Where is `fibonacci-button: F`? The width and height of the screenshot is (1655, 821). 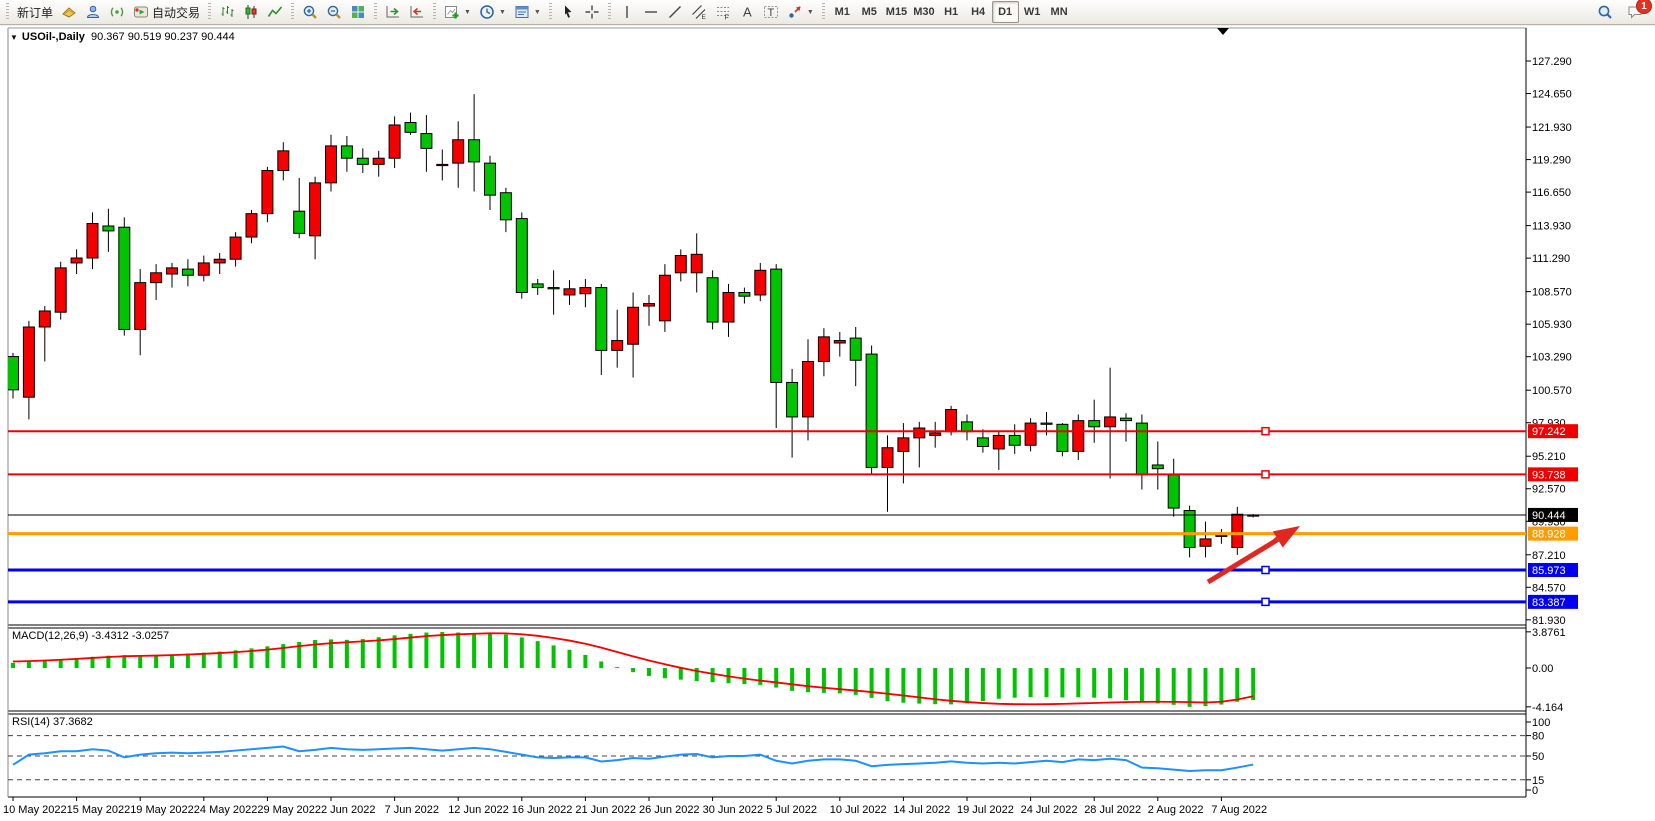
fibonacci-button: F is located at coordinates (723, 12).